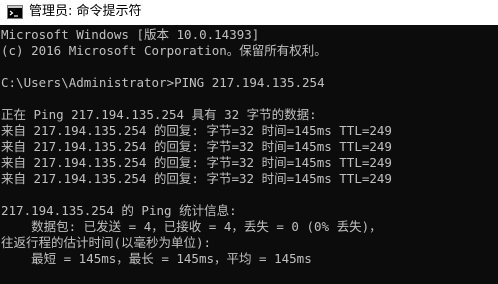  I want to click on title-bar: 管理员: 命令提示符, so click(249, 12).